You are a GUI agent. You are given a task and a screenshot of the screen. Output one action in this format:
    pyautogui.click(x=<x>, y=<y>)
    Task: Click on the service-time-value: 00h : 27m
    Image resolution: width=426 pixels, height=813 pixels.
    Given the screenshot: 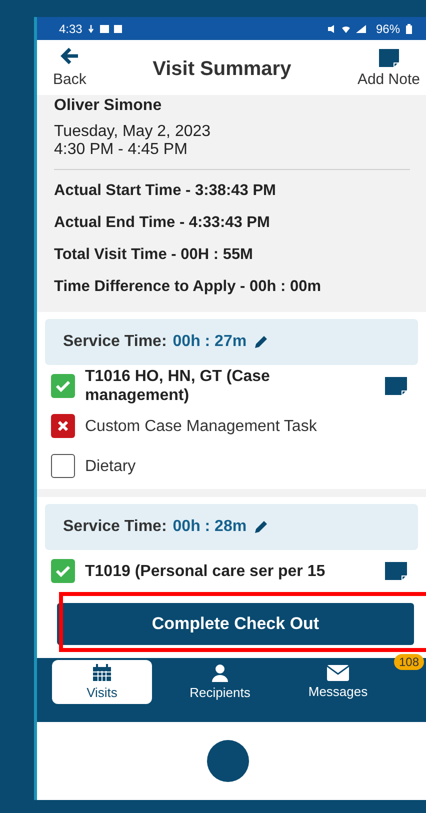 What is the action you would take?
    pyautogui.click(x=209, y=342)
    